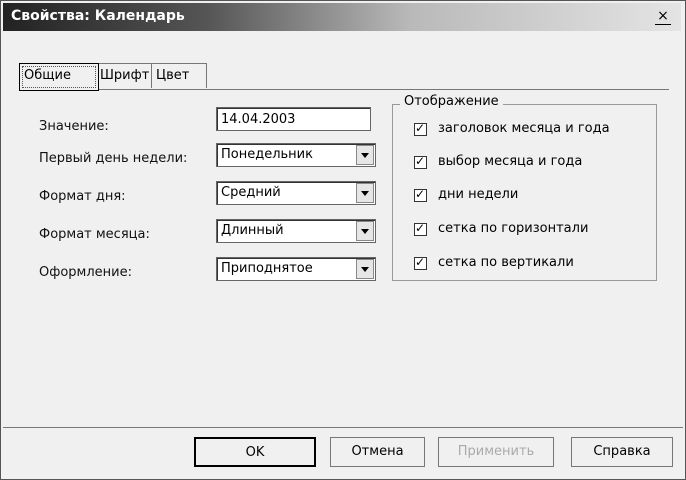 Image resolution: width=686 pixels, height=480 pixels. What do you see at coordinates (85, 272) in the screenshot?
I see `style-label: Оформление:` at bounding box center [85, 272].